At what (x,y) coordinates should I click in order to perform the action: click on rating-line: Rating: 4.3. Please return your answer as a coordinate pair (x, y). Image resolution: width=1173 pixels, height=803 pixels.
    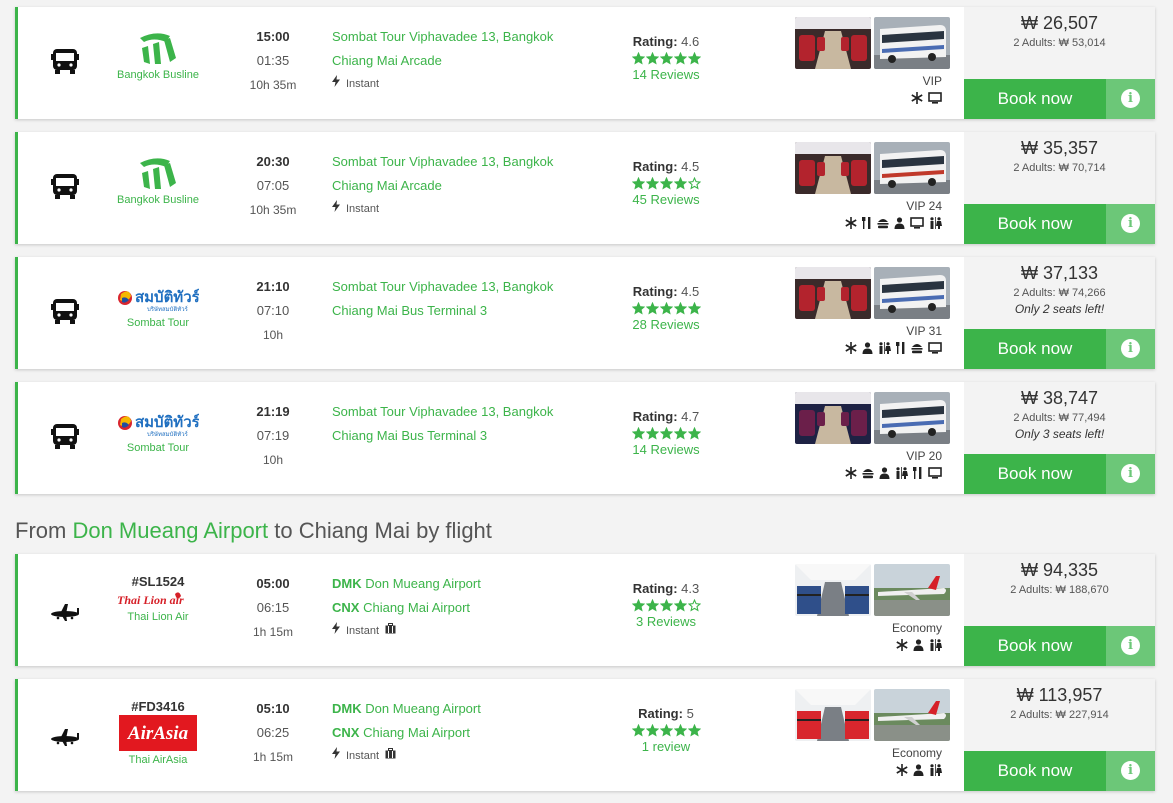
    Looking at the image, I should click on (666, 588).